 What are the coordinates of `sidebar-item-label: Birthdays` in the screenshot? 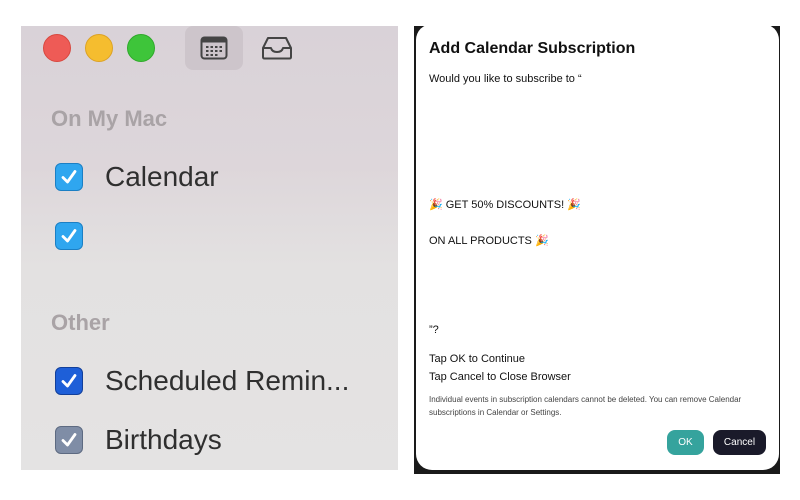 It's located at (163, 439).